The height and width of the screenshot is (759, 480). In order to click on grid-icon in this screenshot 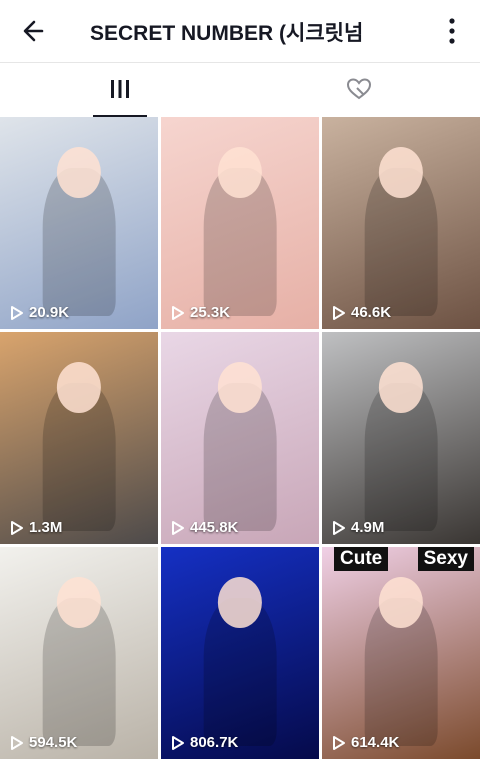, I will do `click(120, 89)`.